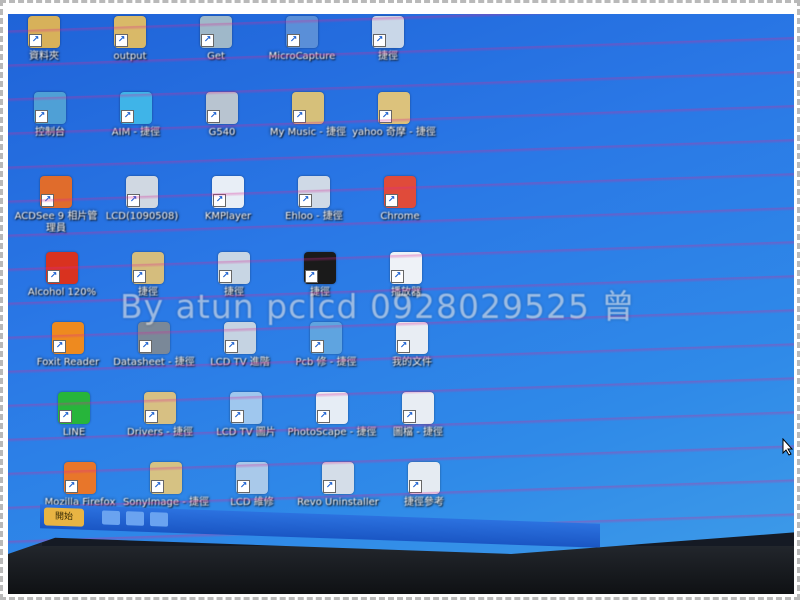 Image resolution: width=800 pixels, height=600 pixels. Describe the element at coordinates (246, 408) in the screenshot. I see `image-icon: ↗` at that location.